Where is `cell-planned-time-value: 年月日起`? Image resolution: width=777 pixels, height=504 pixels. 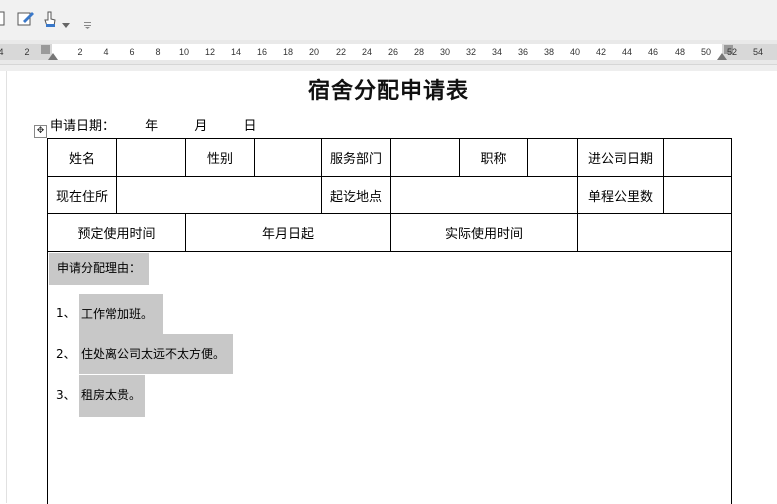 cell-planned-time-value: 年月日起 is located at coordinates (288, 232).